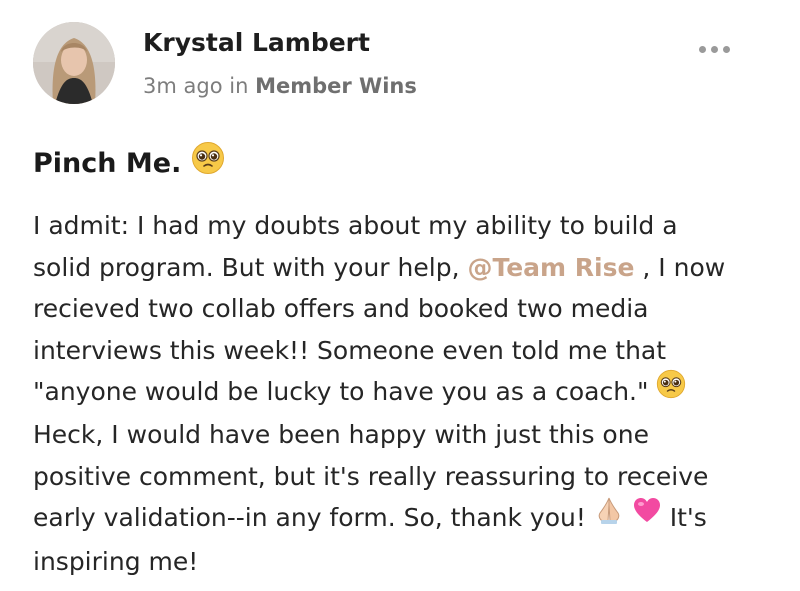 The width and height of the screenshot is (800, 591). What do you see at coordinates (239, 86) in the screenshot?
I see `in-label: in` at bounding box center [239, 86].